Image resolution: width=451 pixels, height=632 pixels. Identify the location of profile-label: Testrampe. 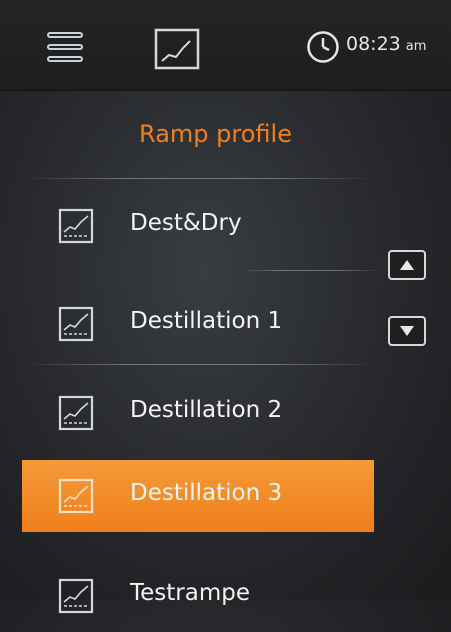
(190, 593).